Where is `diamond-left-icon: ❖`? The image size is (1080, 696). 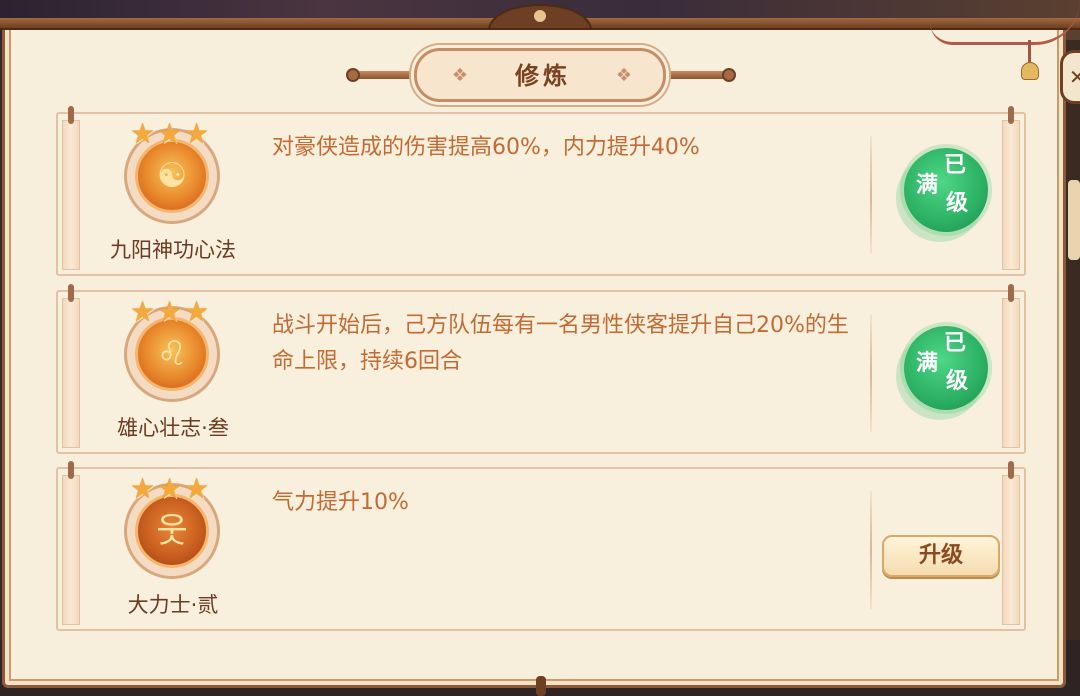
diamond-left-icon: ❖ is located at coordinates (460, 75).